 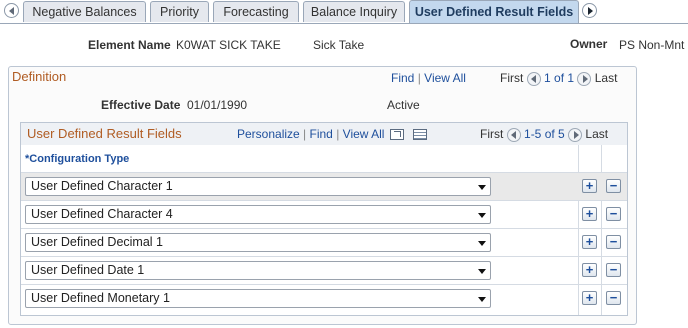 I want to click on table-row: User Defined Character 4 + −, so click(x=324, y=215).